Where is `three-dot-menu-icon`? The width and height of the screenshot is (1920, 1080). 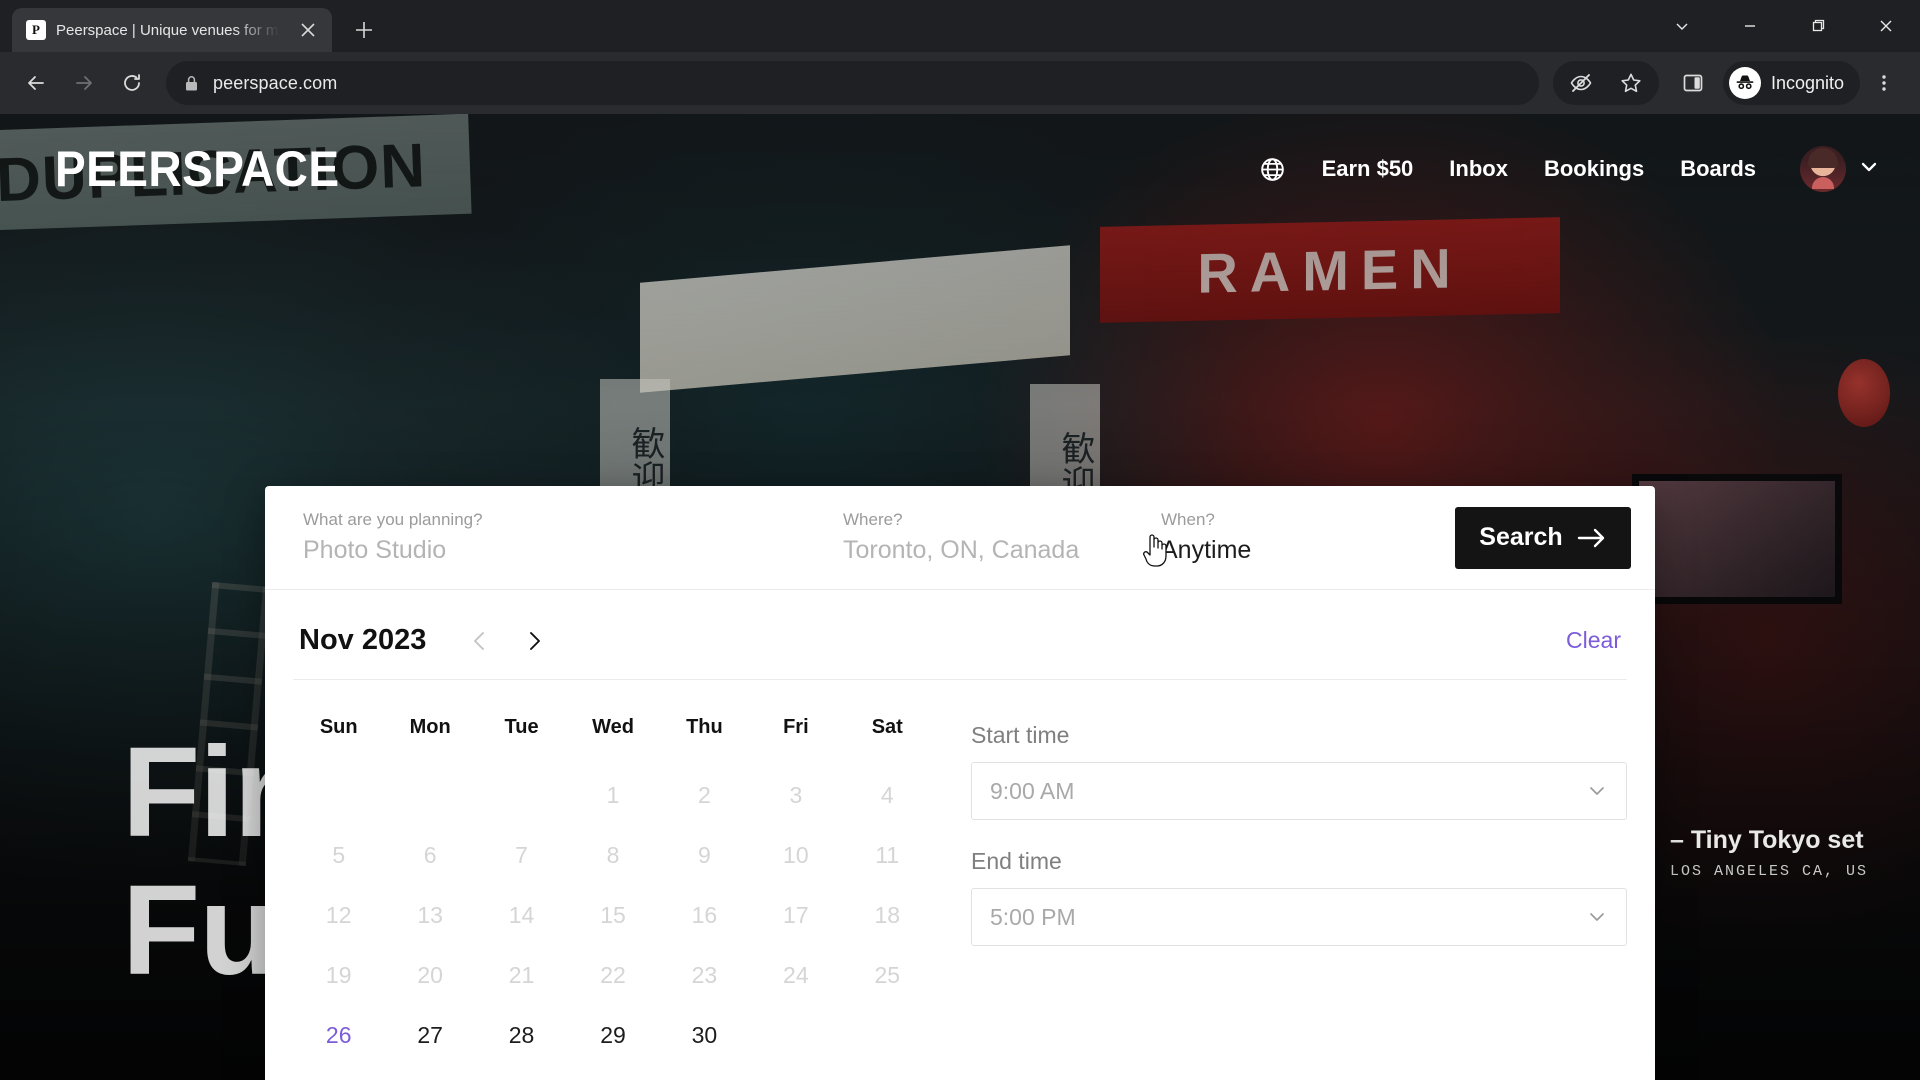
three-dot-menu-icon is located at coordinates (1884, 83).